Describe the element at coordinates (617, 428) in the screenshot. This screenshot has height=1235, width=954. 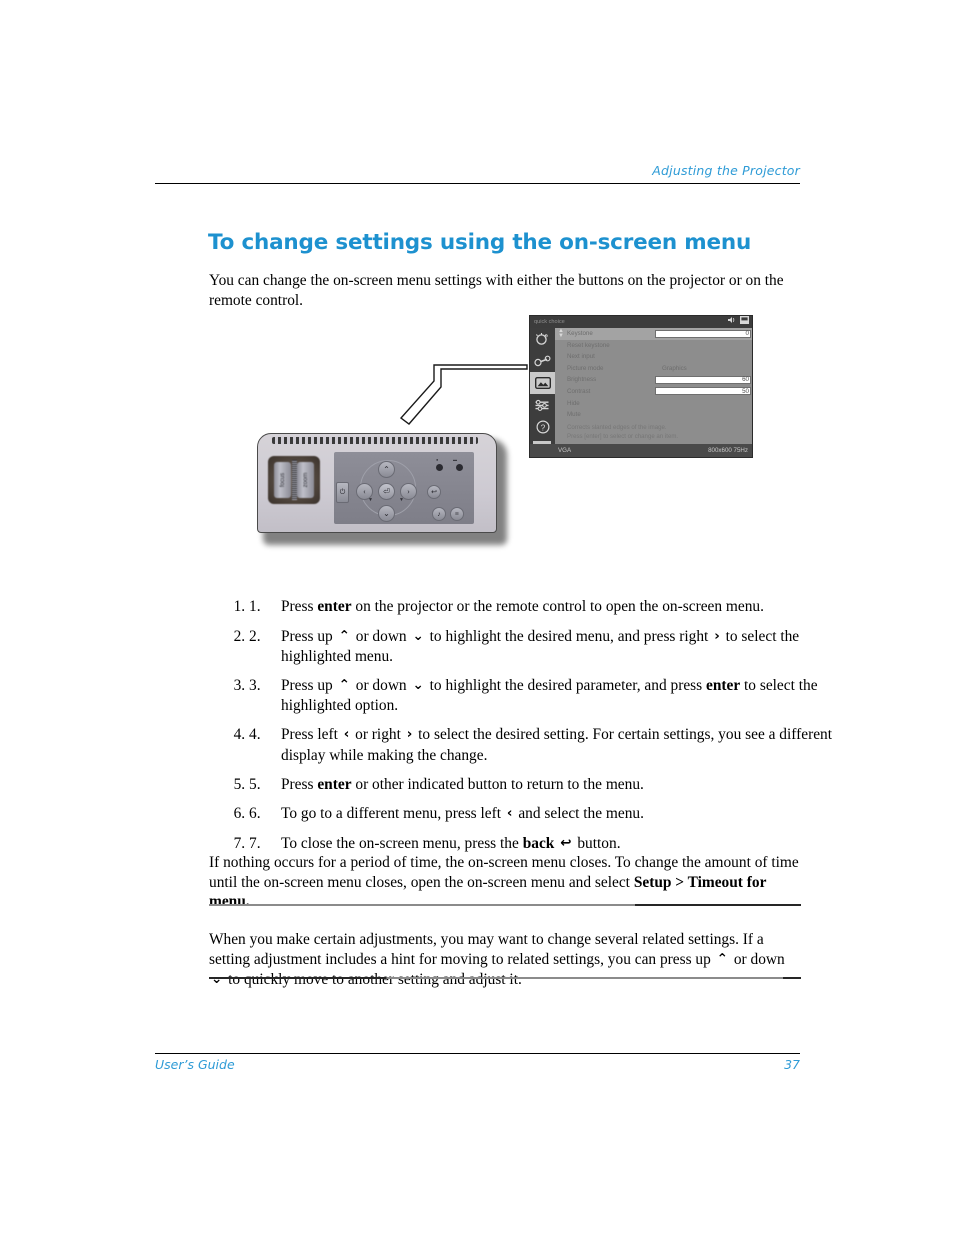
I see `osd-hint-line-1: Corrects slanted edges of the image.` at that location.